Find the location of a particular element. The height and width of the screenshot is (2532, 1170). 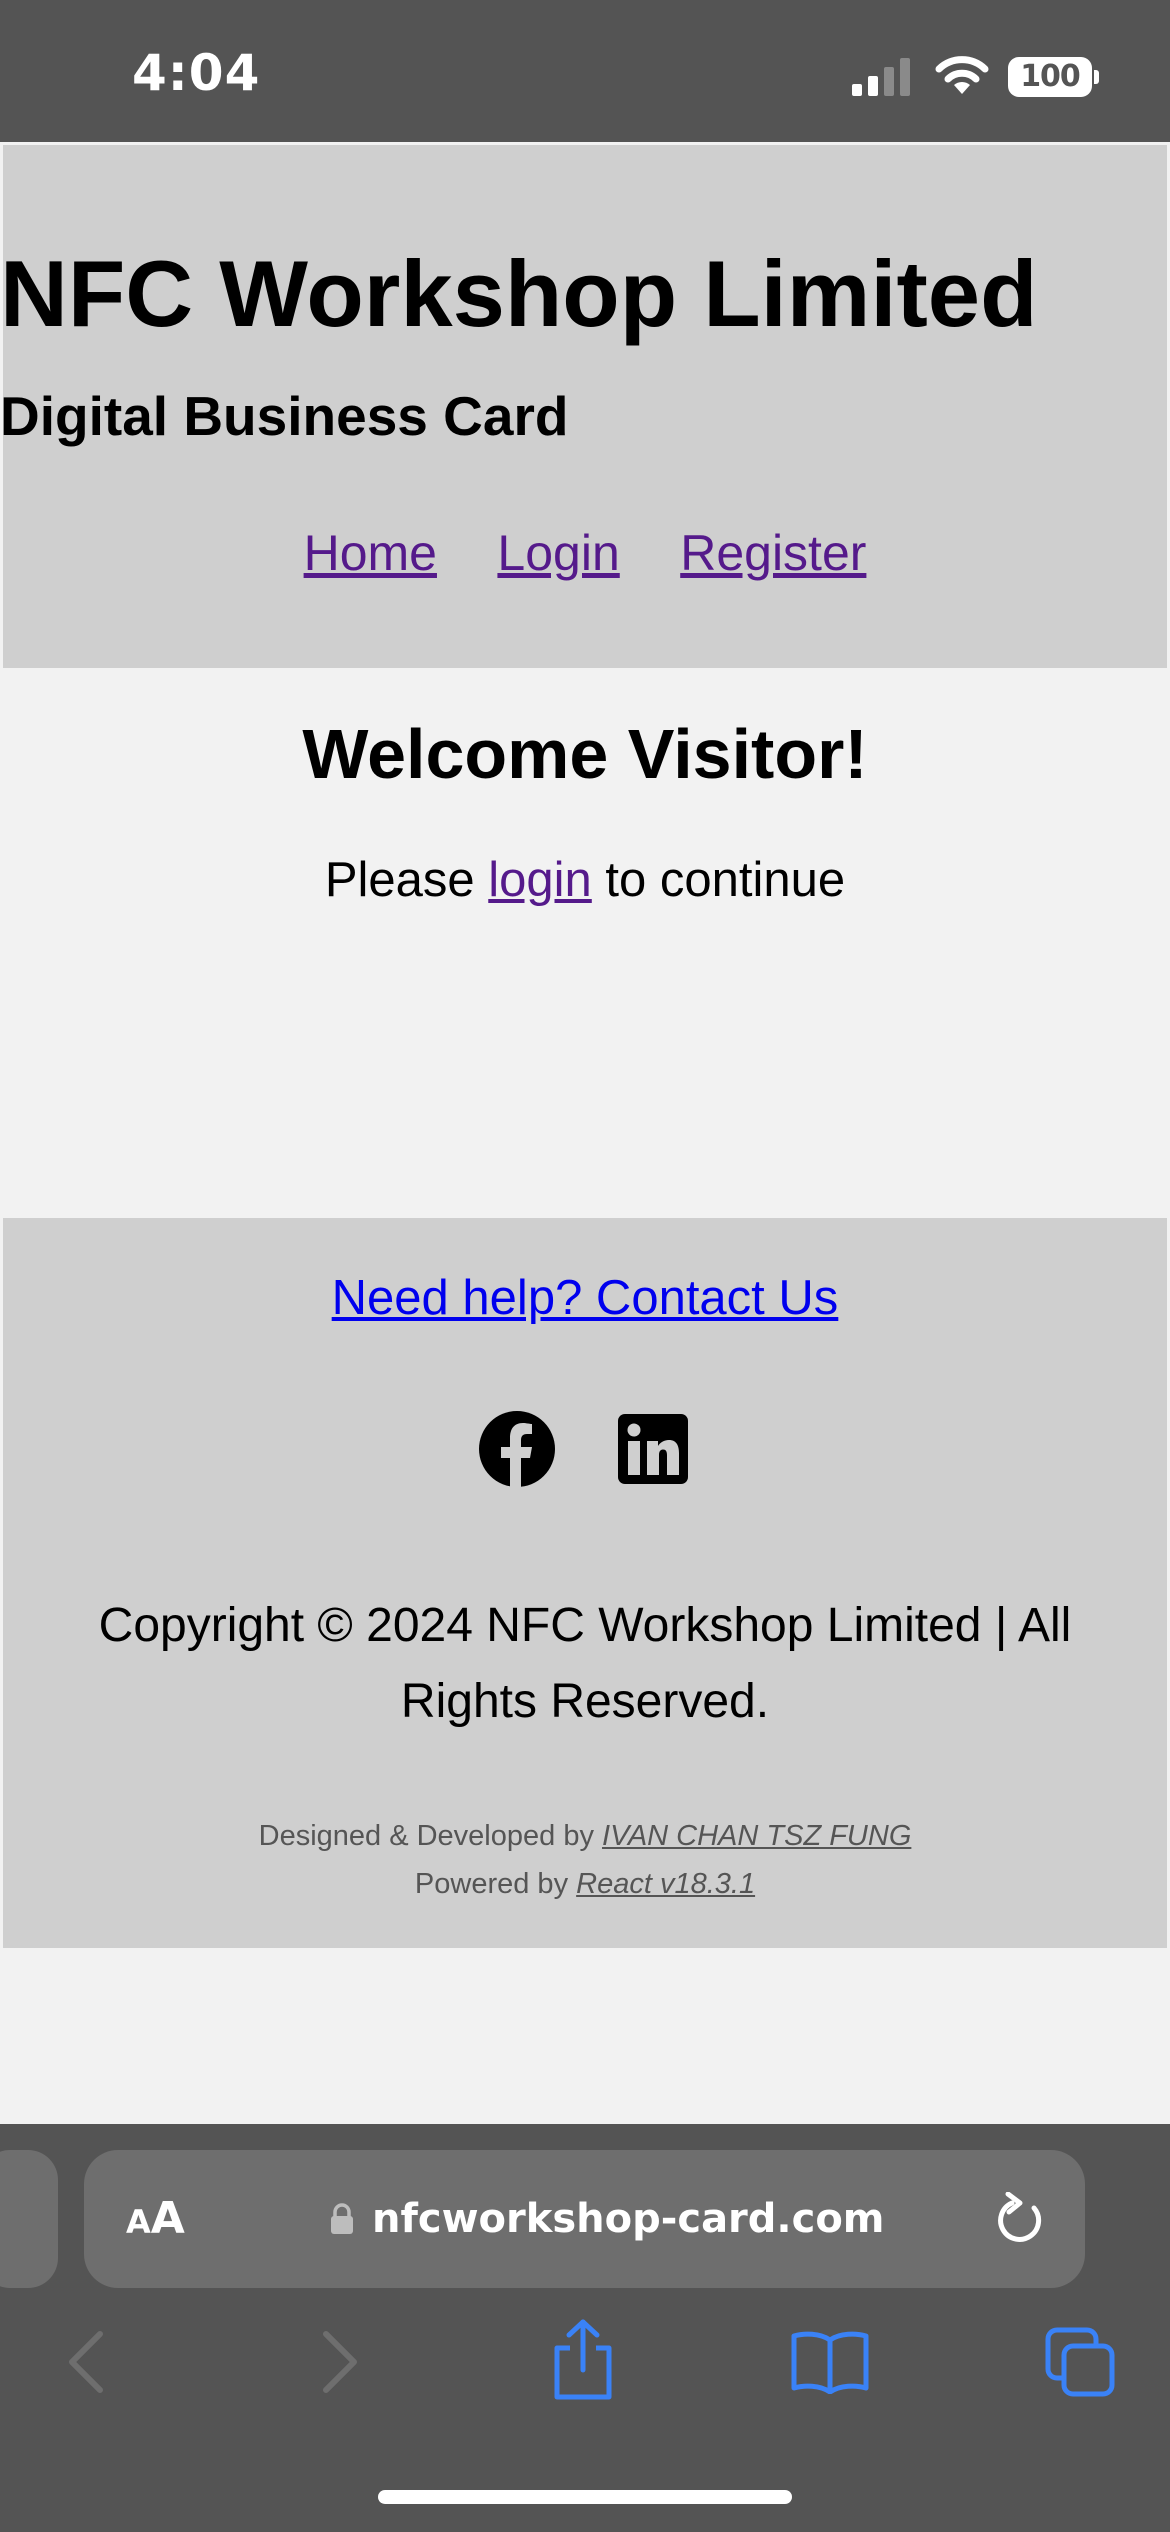

site-title: NFC Workshop Limited is located at coordinates (519, 293).